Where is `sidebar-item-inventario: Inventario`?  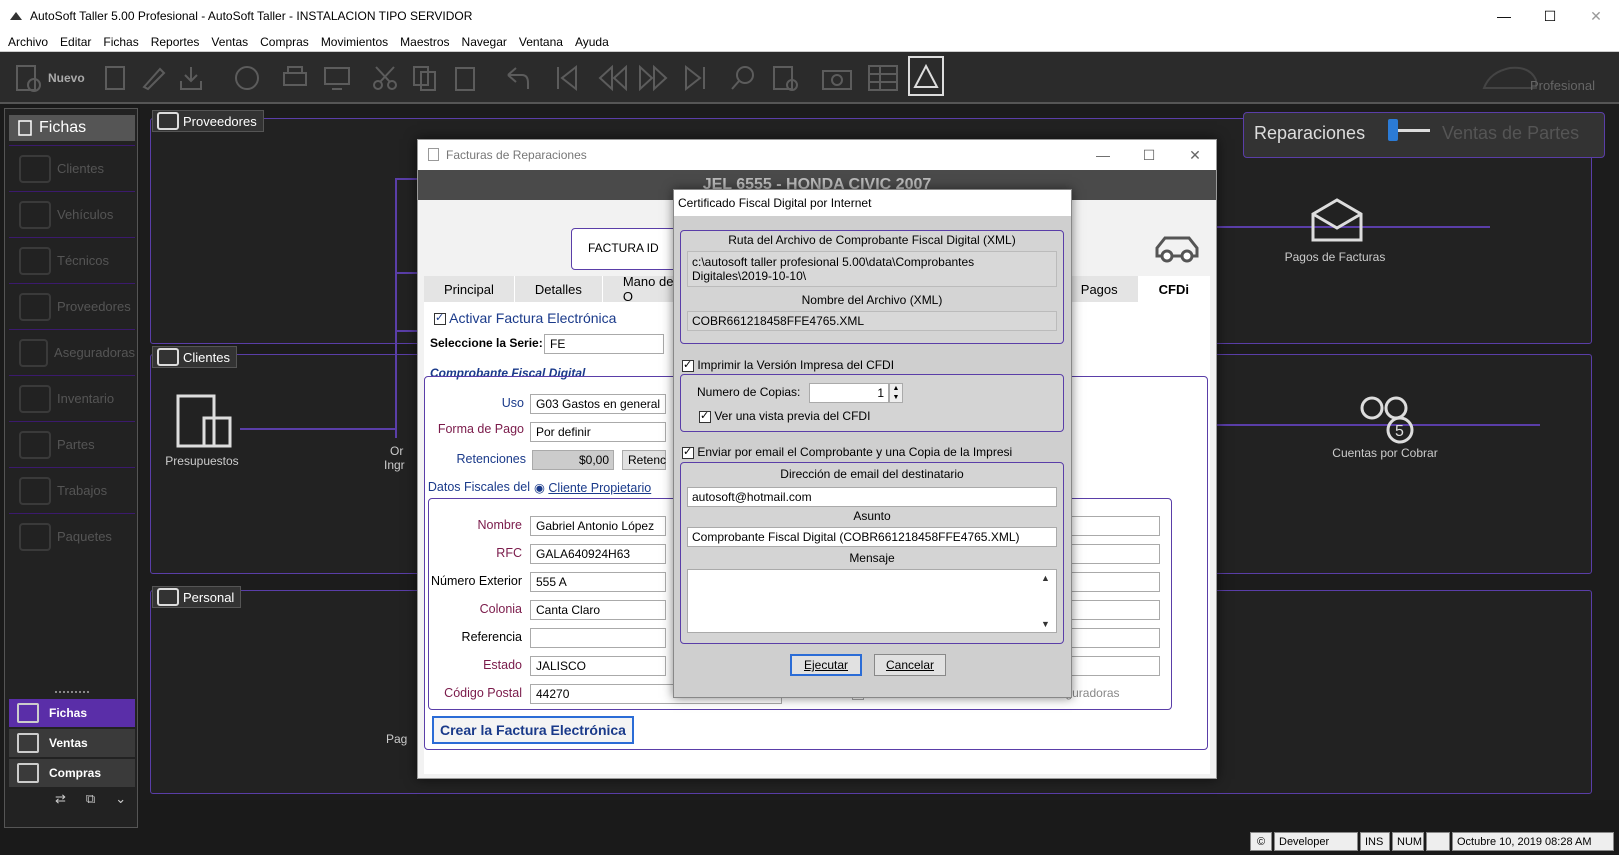
sidebar-item-inventario: Inventario is located at coordinates (72, 398).